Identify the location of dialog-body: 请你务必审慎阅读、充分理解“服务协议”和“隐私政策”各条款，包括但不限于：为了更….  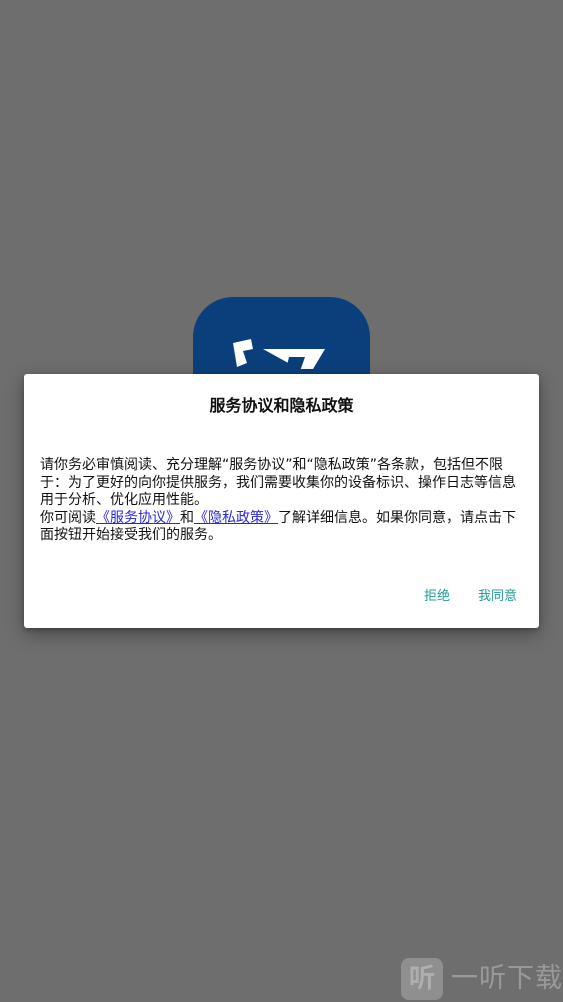
(281, 501).